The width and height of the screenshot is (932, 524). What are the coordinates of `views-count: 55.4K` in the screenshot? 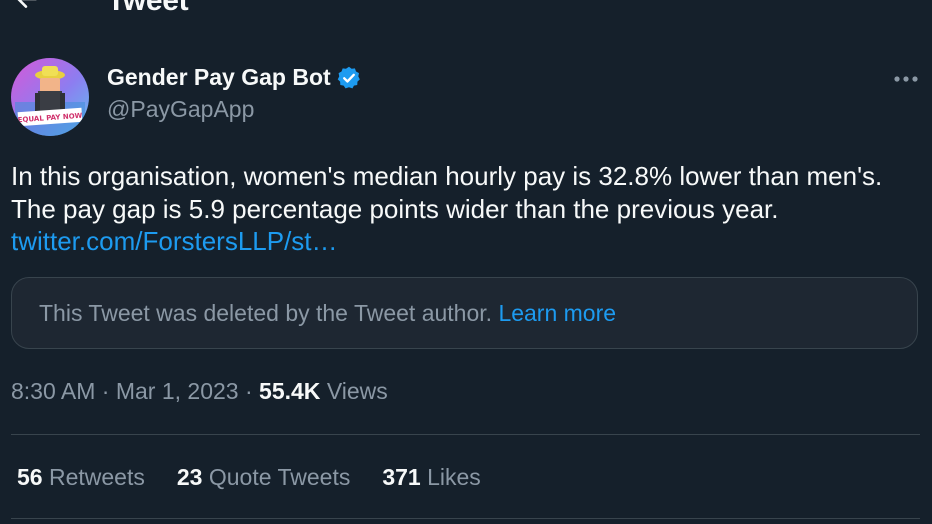 It's located at (290, 391).